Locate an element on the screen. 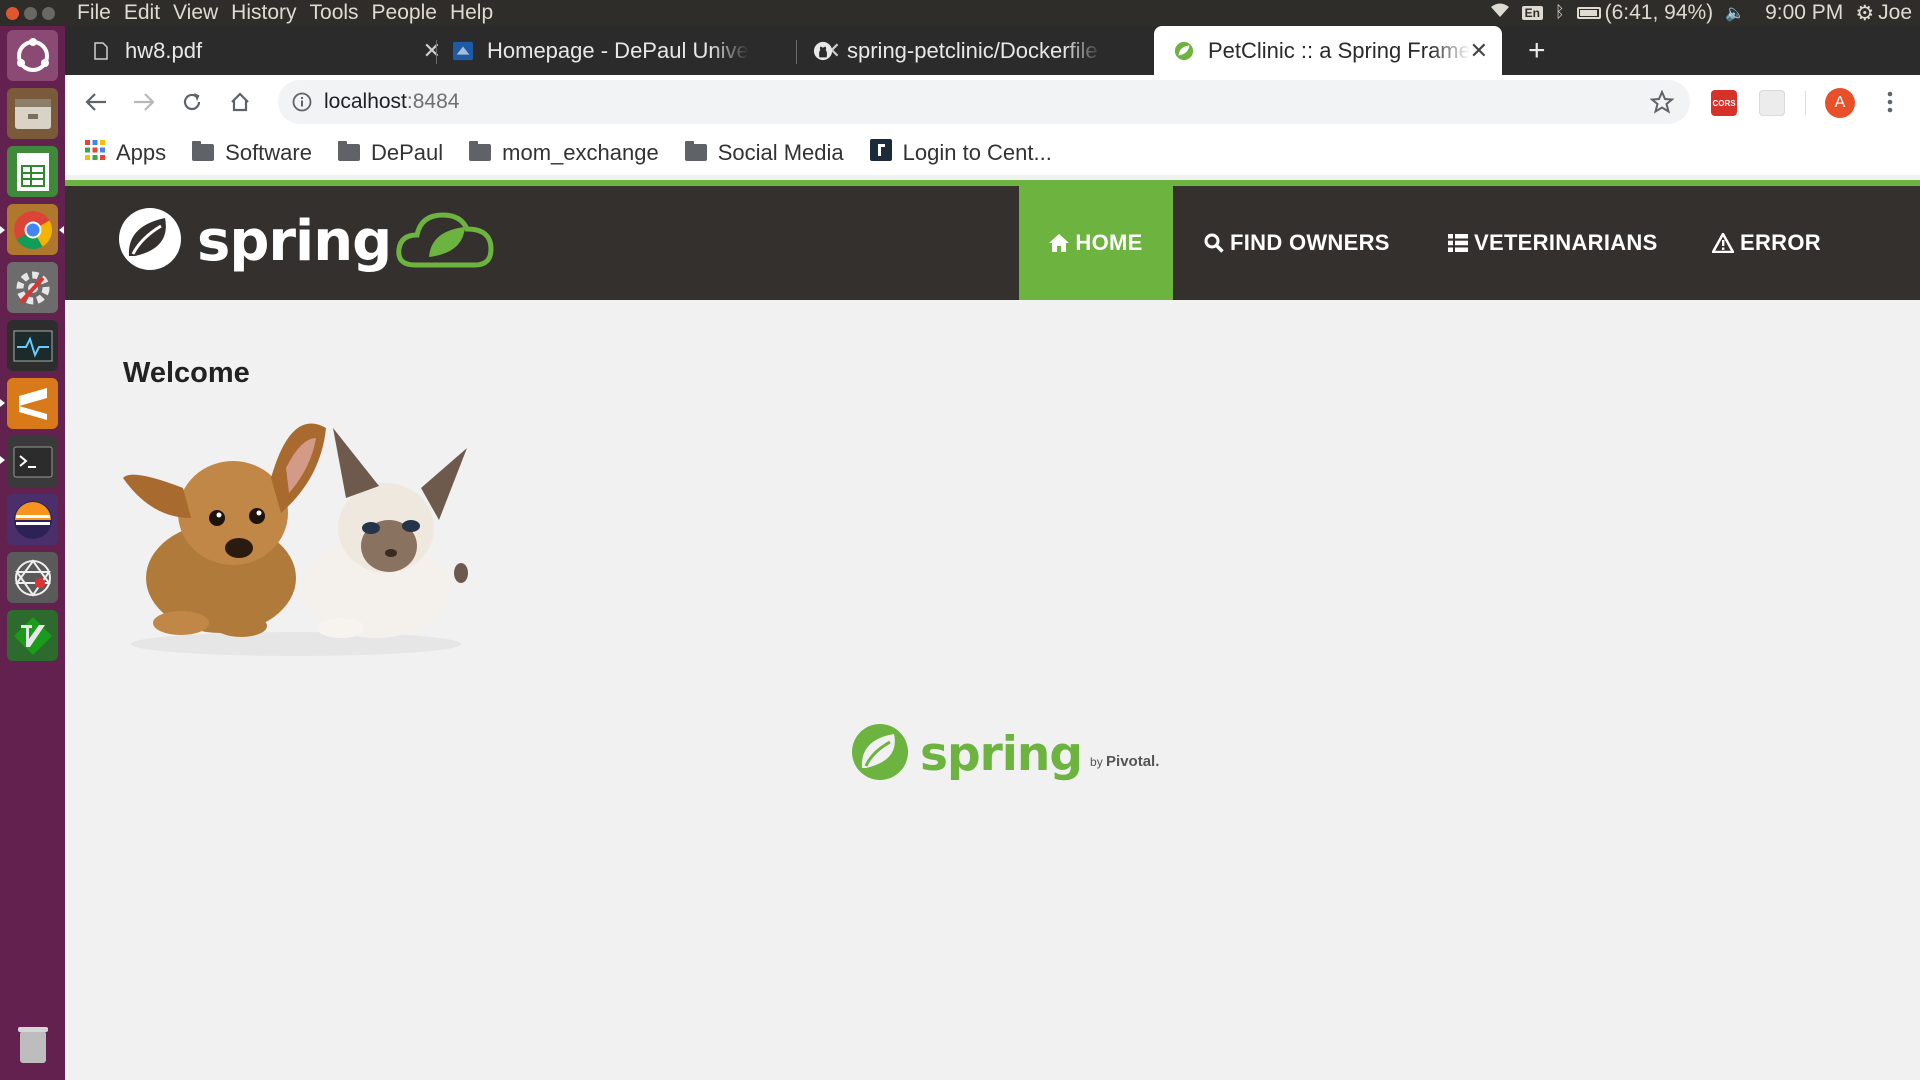 The image size is (1920, 1080). keyboard-layout-indicator: En is located at coordinates (1532, 13).